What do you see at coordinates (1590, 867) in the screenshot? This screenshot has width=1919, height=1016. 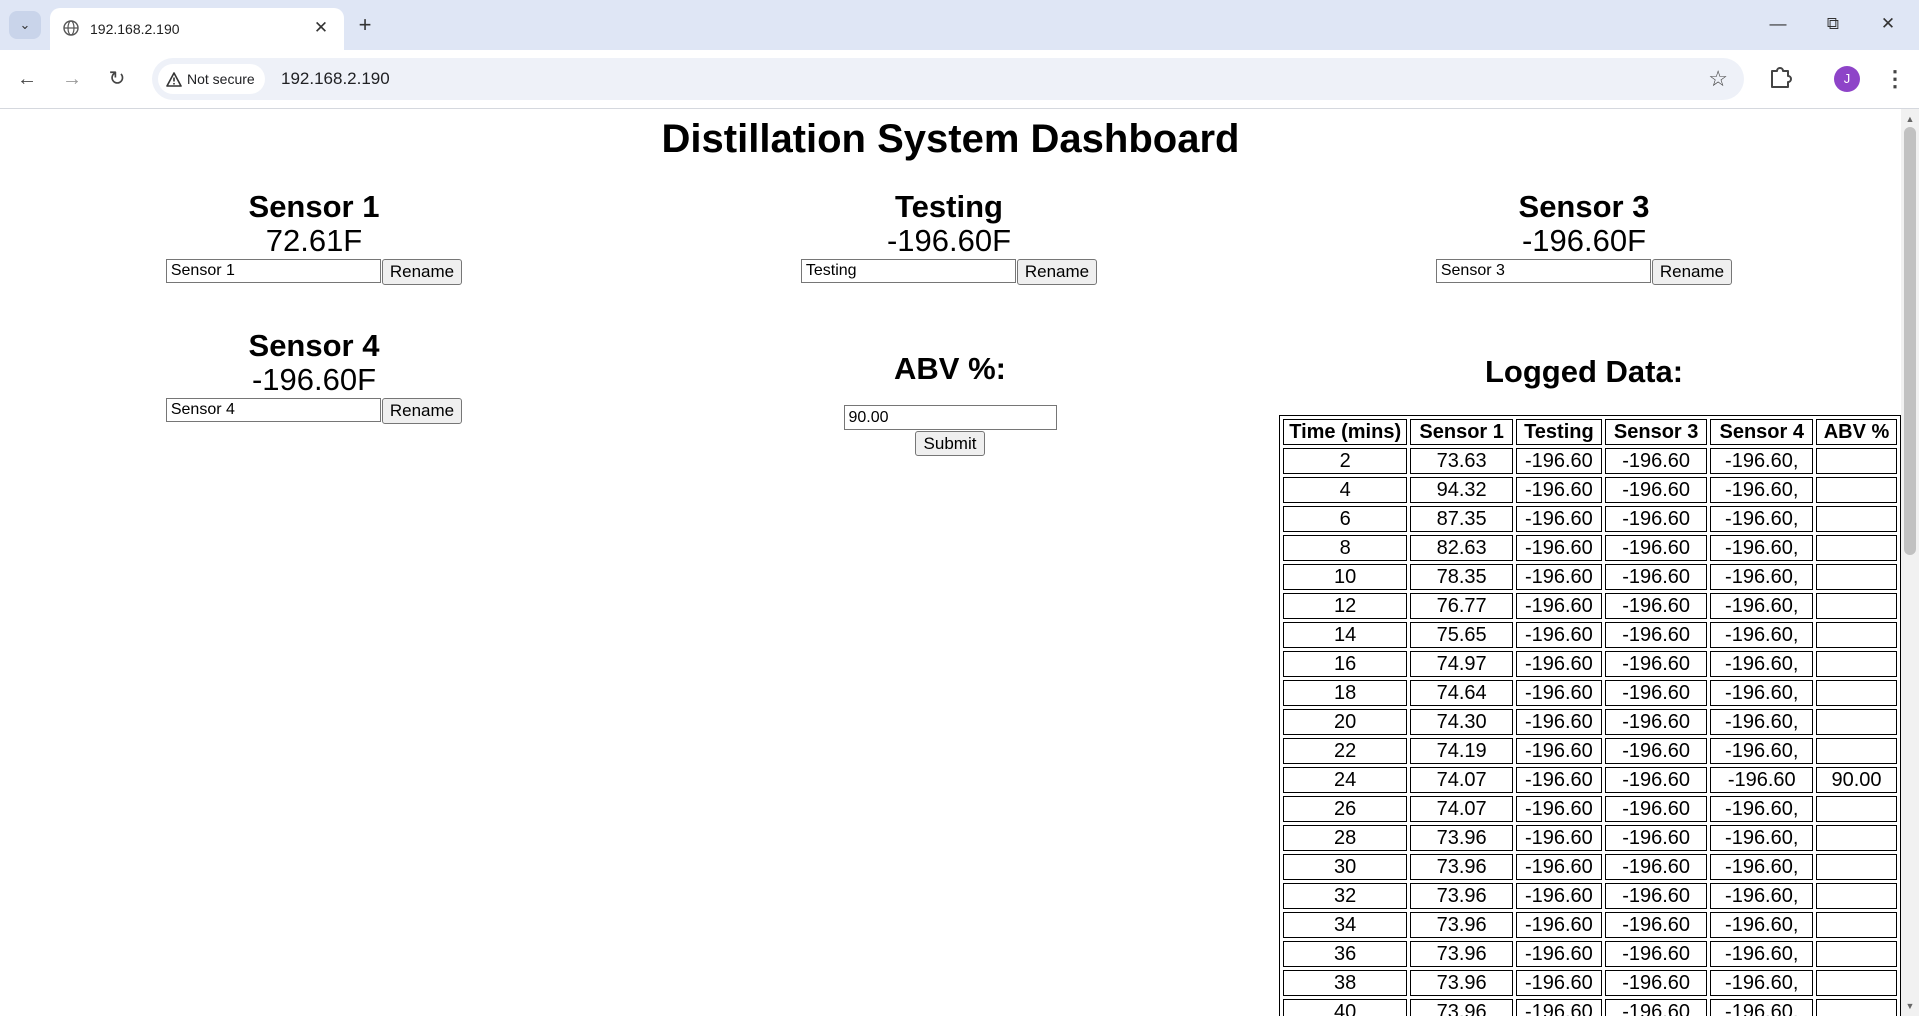 I see `table-row: 30 73.96 -196.60 -196.60 -196.60,` at bounding box center [1590, 867].